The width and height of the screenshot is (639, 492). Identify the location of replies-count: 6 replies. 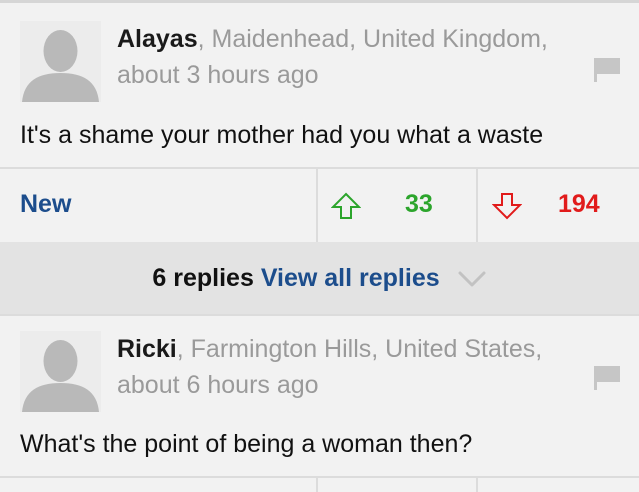
(203, 278).